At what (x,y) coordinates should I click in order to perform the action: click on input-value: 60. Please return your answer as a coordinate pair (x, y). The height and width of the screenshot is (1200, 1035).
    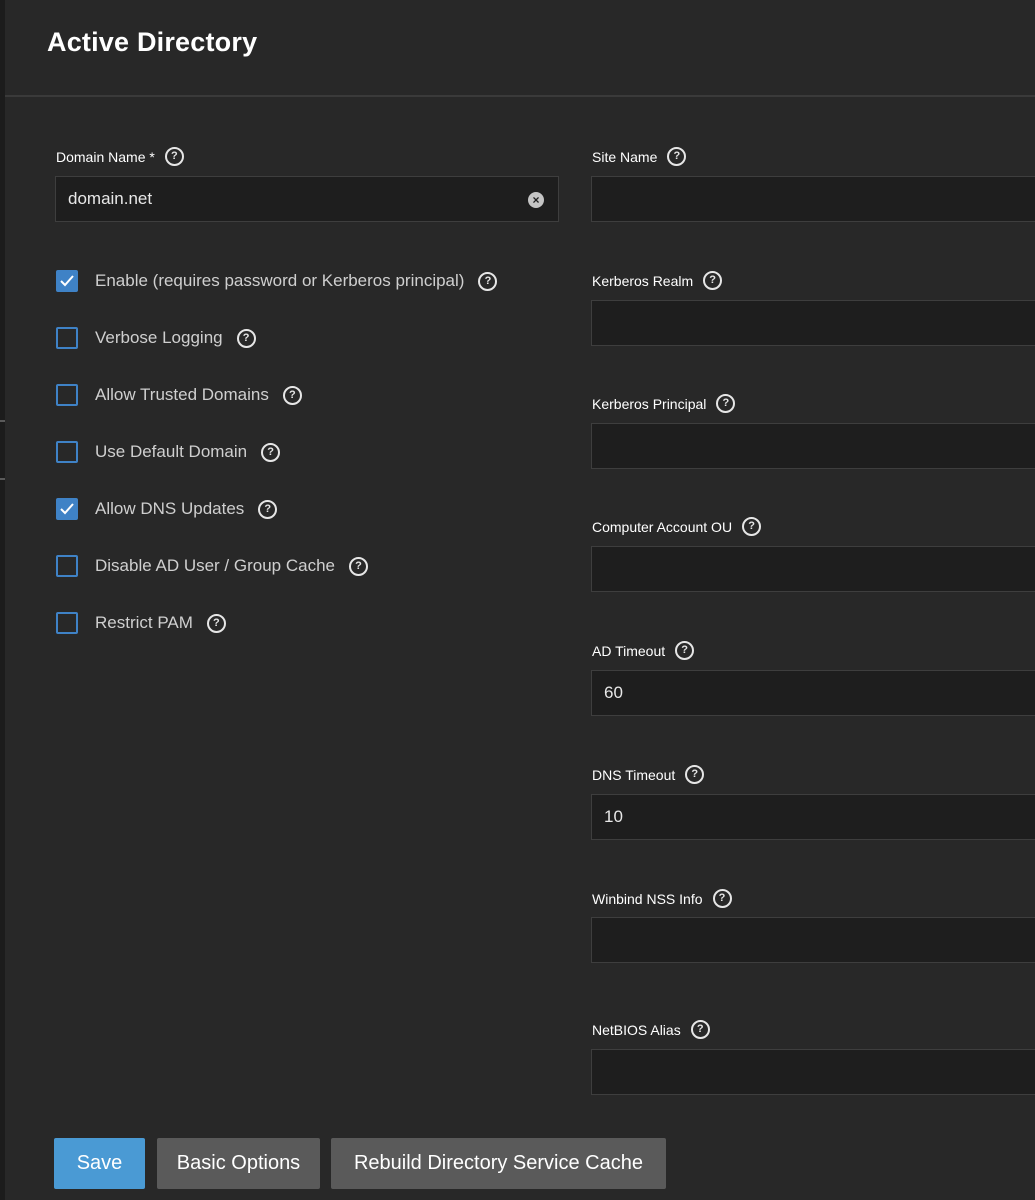
    Looking at the image, I should click on (613, 692).